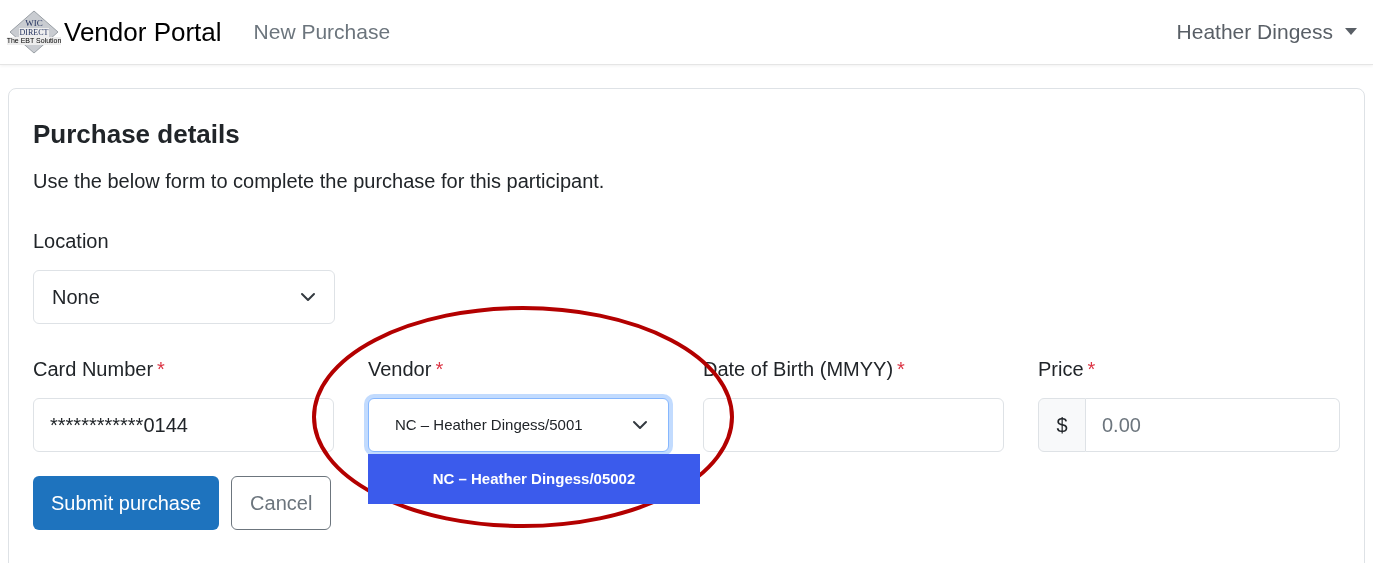  What do you see at coordinates (184, 297) in the screenshot?
I see `location-select: None` at bounding box center [184, 297].